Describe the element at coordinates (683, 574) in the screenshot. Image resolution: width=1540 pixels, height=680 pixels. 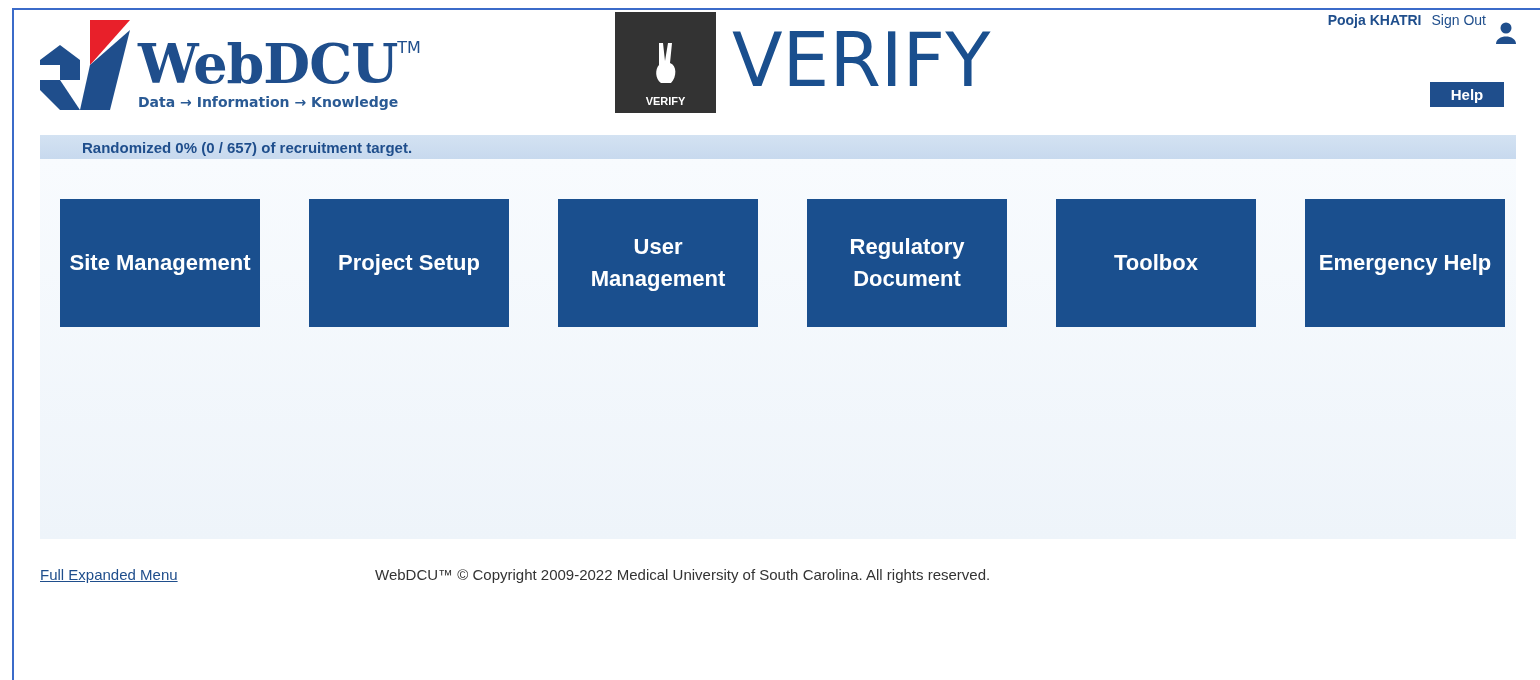
I see `copyright-text: WebDCU™ © Copyright 2009-2022 Medical University of South Carolina. All rights reserved.` at that location.